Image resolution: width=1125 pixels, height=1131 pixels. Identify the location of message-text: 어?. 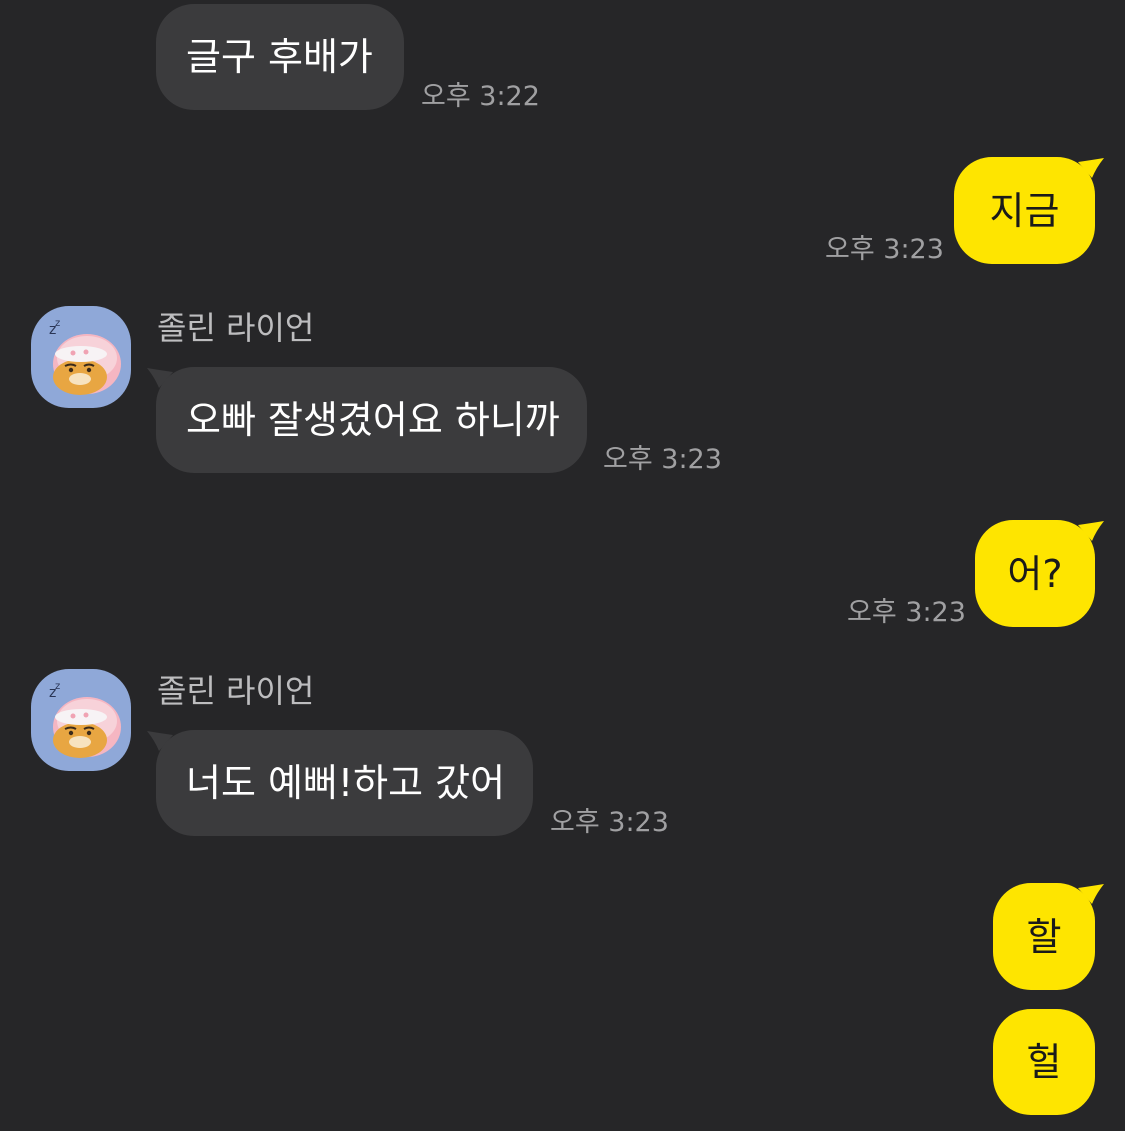
(1035, 573).